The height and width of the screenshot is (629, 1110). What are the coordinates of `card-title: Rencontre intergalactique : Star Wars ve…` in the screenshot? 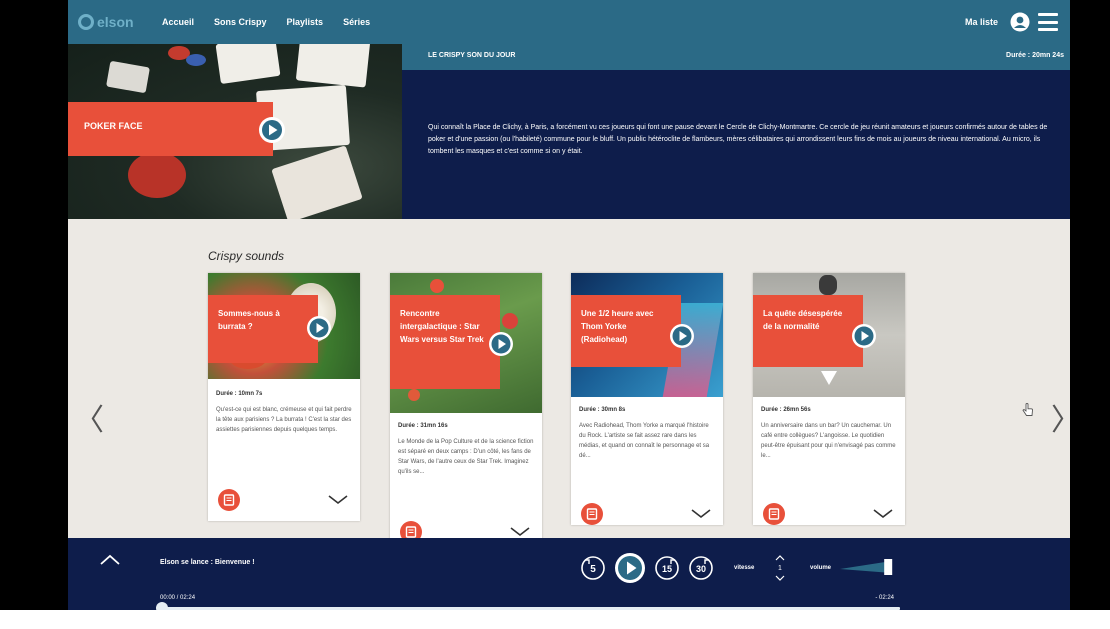 It's located at (445, 342).